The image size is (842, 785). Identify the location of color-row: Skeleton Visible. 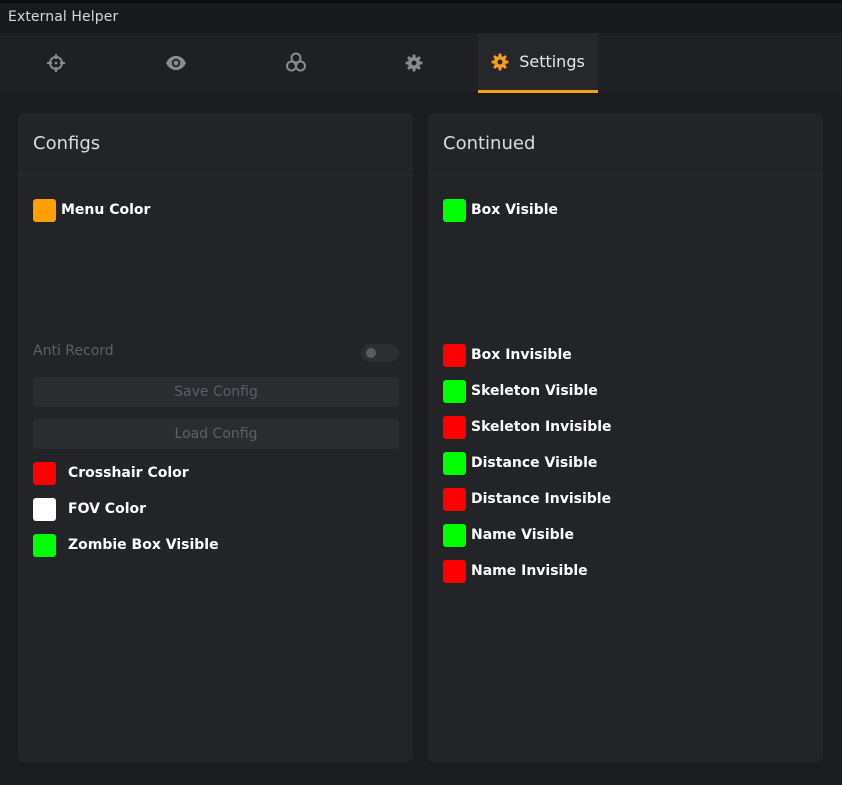
(520, 391).